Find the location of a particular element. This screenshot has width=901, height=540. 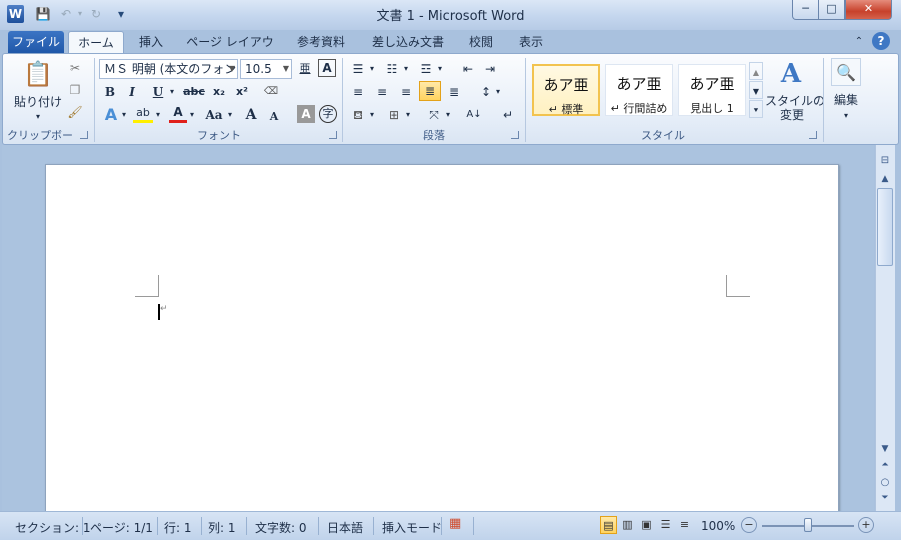

tab-references: 参考資料 is located at coordinates (321, 42).